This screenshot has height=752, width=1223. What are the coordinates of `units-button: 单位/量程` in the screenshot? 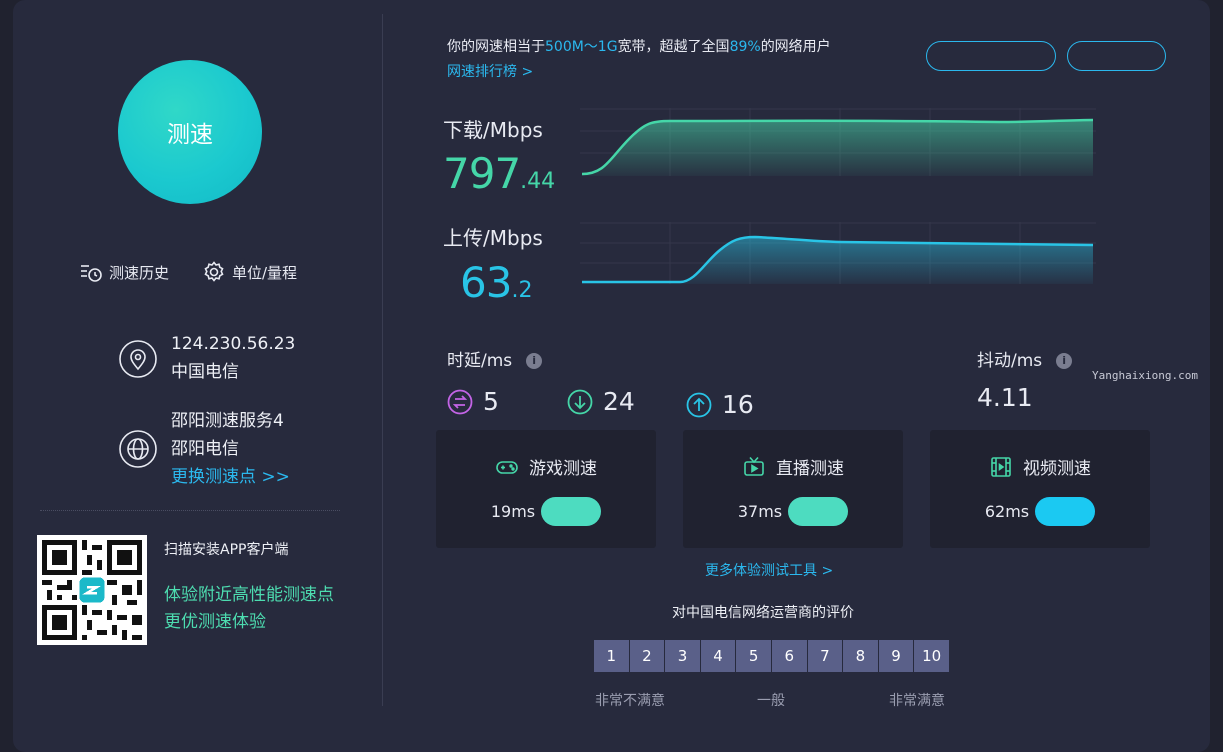 It's located at (249, 272).